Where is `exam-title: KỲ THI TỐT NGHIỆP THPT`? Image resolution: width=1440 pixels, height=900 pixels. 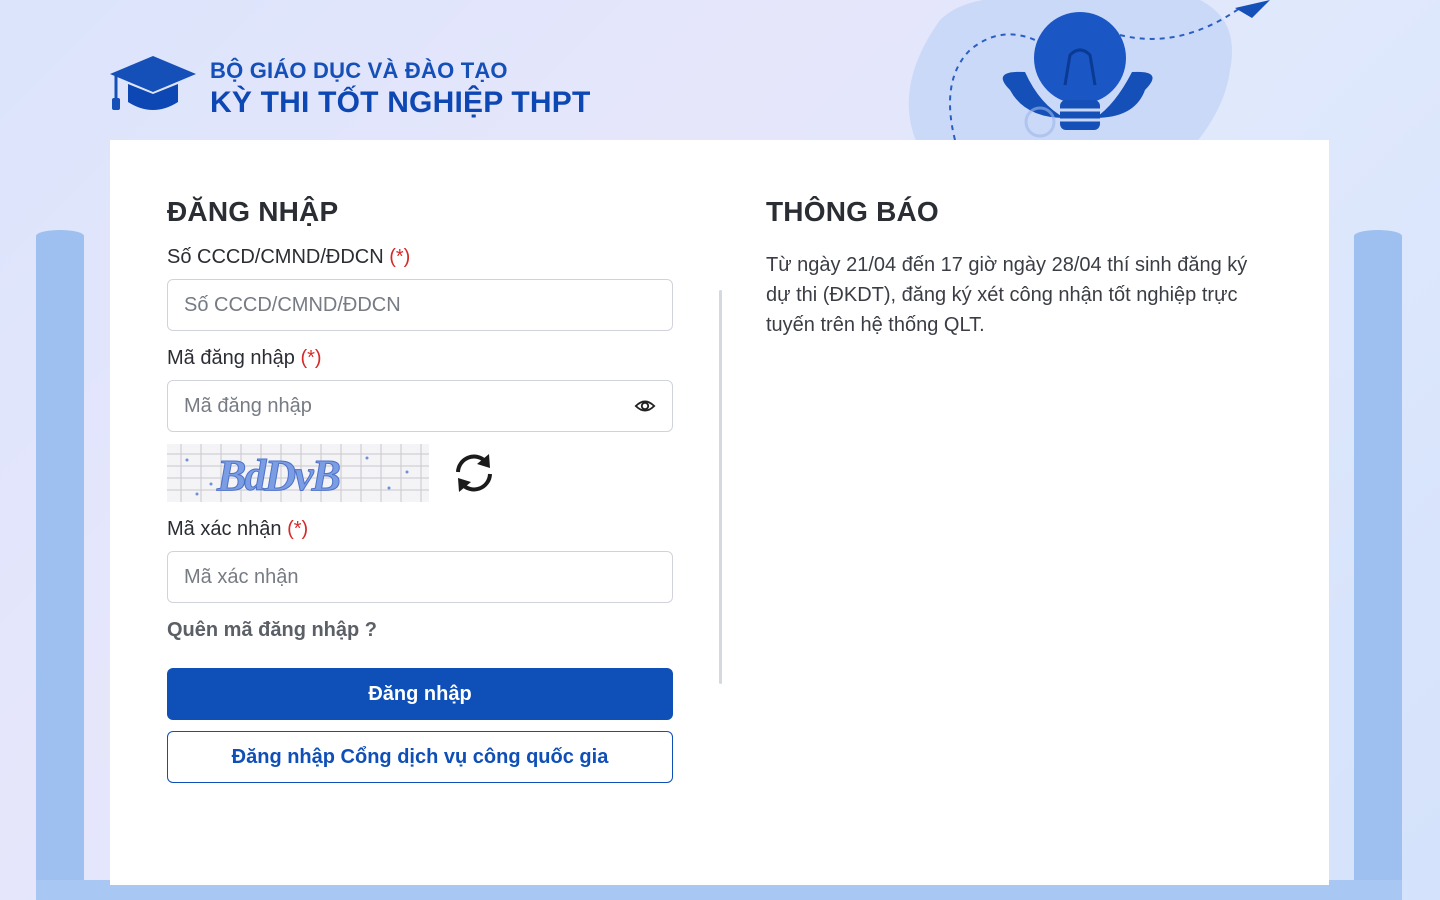
exam-title: KỲ THI TỐT NGHIỆP THPT is located at coordinates (400, 102).